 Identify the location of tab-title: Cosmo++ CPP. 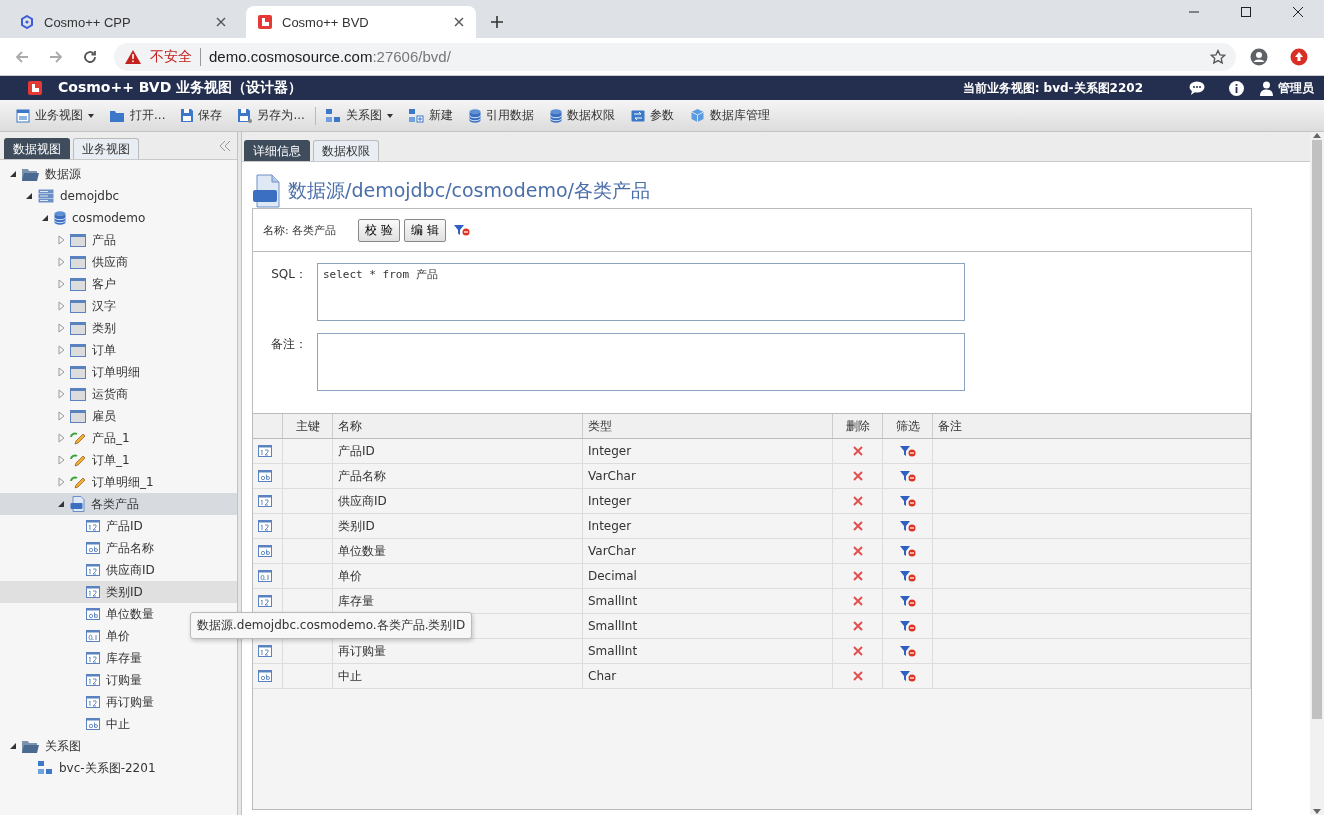
(88, 22).